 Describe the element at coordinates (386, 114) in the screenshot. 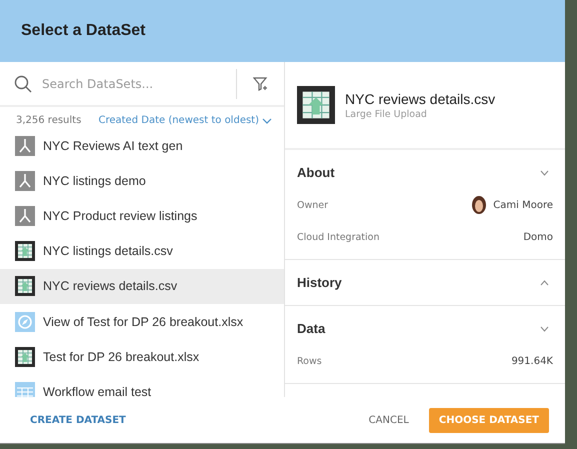

I see `dataset-source: Large File Upload` at that location.